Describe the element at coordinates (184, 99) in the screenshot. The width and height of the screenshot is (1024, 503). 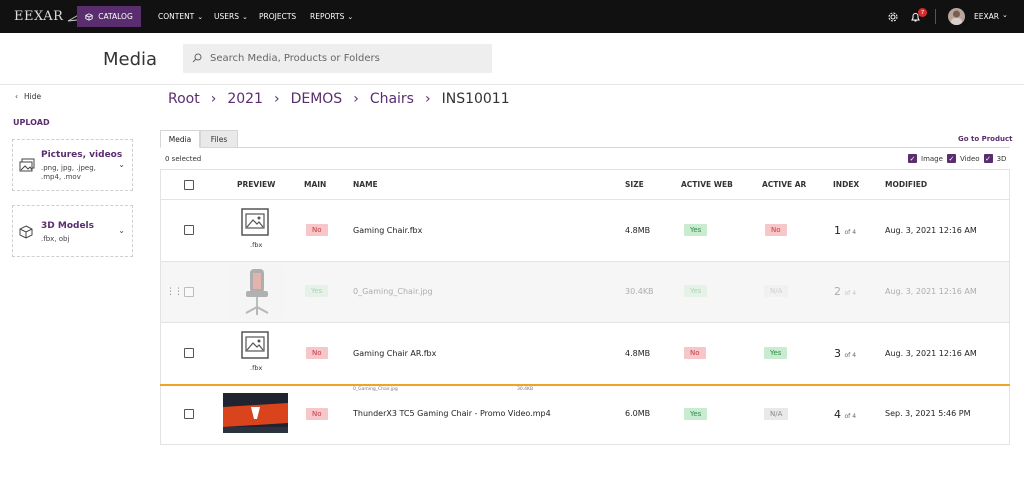
I see `breadcrumb-root: Root` at that location.